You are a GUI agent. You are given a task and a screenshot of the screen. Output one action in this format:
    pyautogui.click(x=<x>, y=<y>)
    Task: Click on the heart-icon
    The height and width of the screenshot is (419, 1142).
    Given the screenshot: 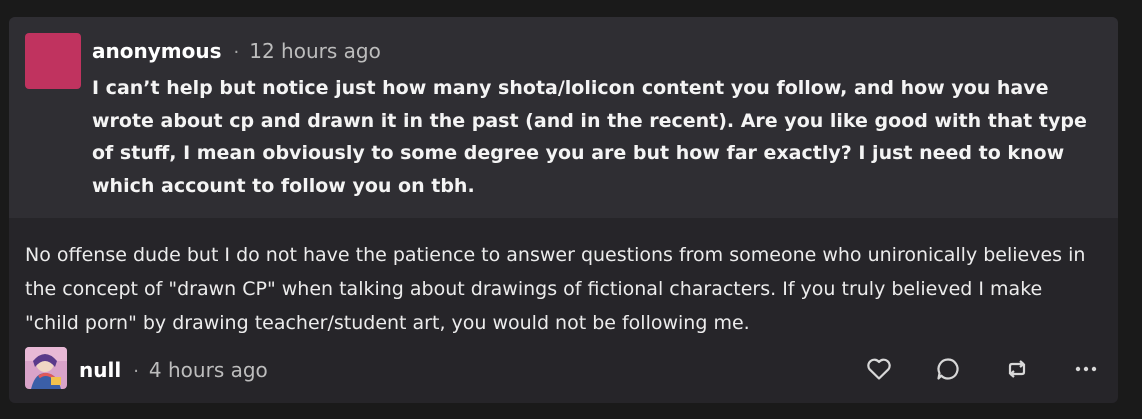 What is the action you would take?
    pyautogui.click(x=879, y=369)
    